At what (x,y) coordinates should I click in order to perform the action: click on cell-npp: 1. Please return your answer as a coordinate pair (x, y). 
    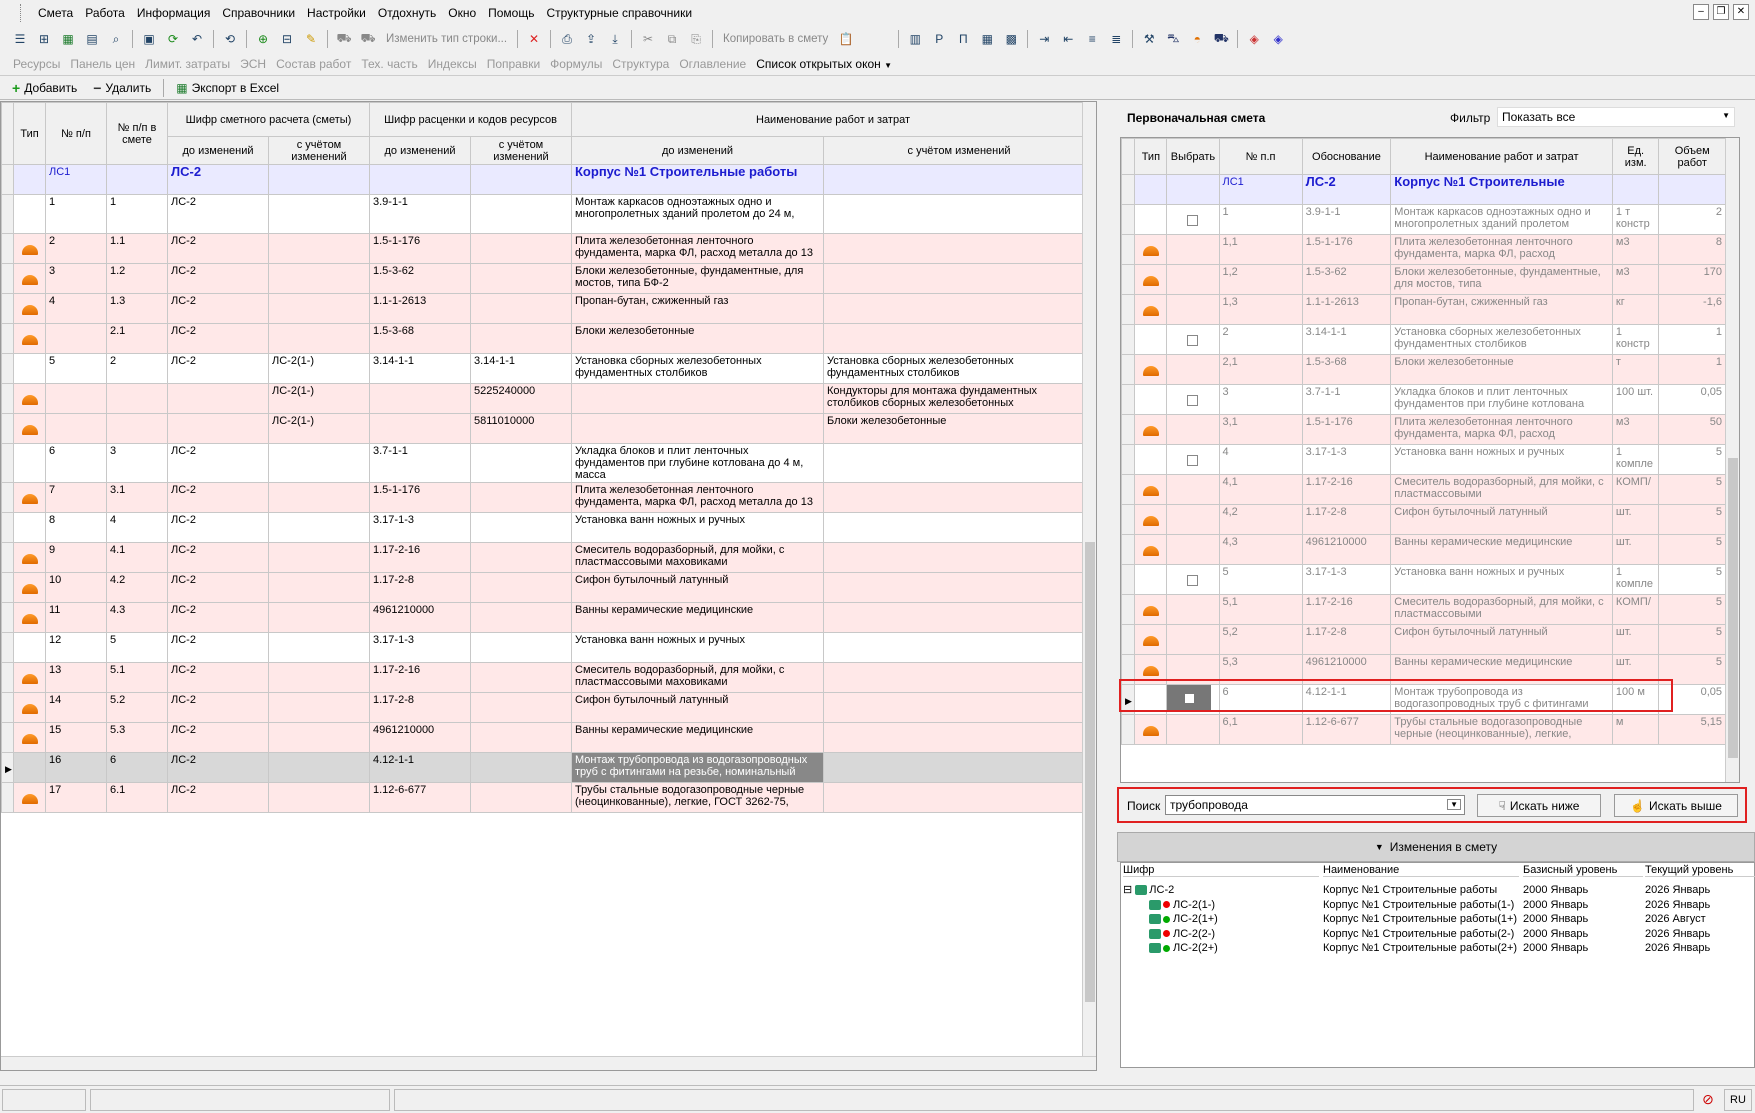
    Looking at the image, I should click on (1260, 219).